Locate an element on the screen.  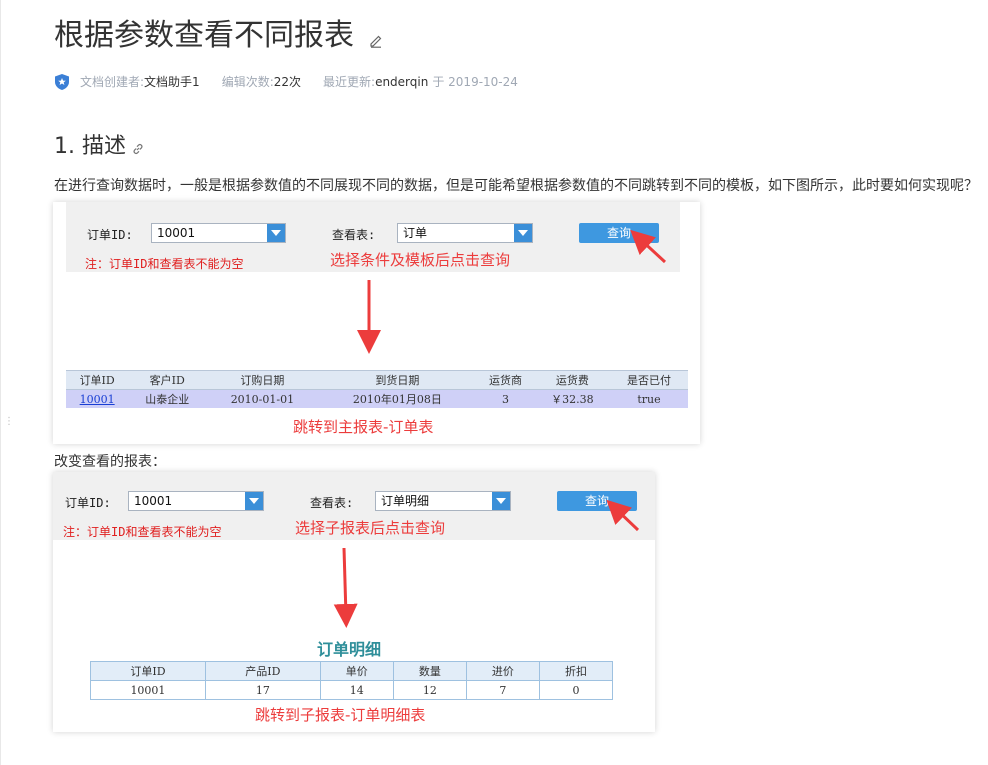
shield-star-icon is located at coordinates (62, 82).